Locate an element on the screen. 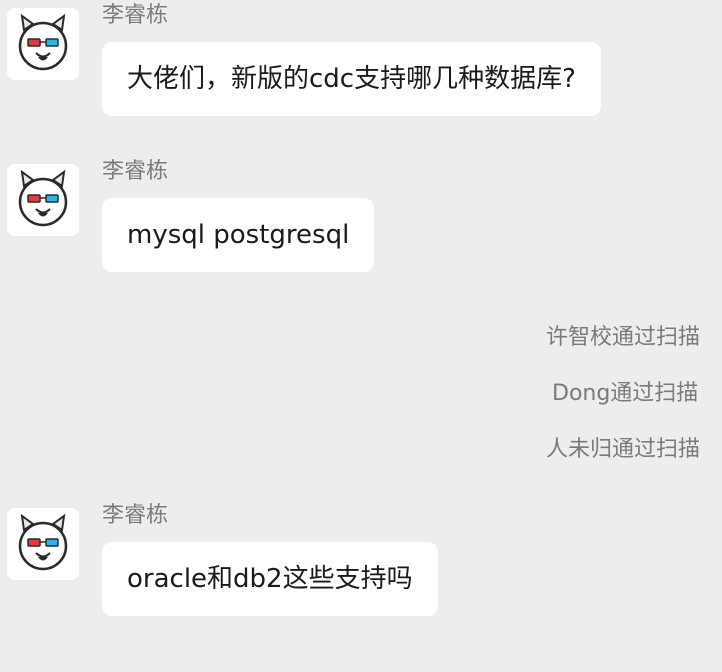  message-bubble: 大佬们，新版的cdc支持哪几种数据库? is located at coordinates (351, 79).